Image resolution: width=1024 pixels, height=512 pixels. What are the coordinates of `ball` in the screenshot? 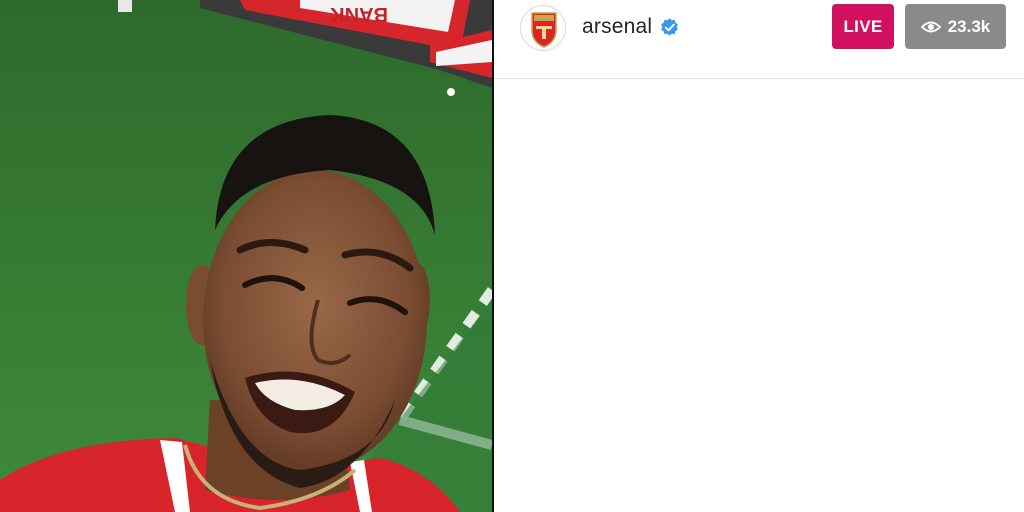 It's located at (451, 92).